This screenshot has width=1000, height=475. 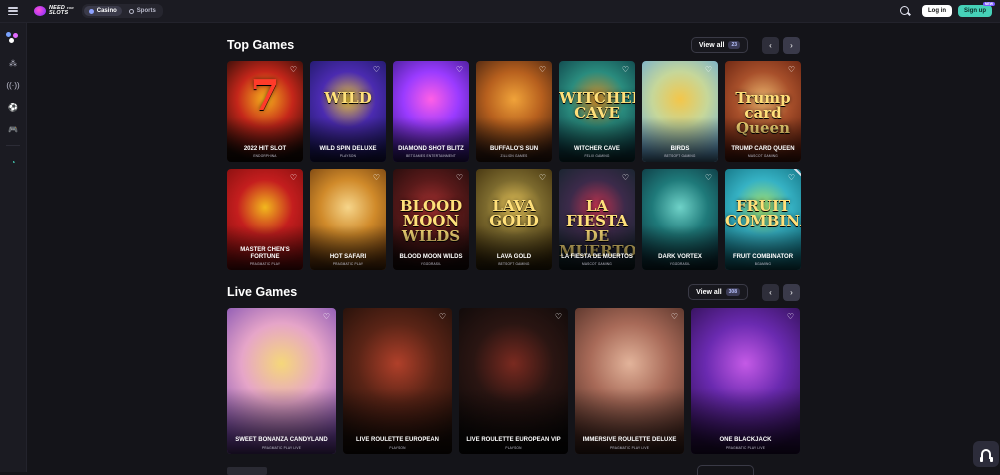 I want to click on support-chat-button, so click(x=986, y=454).